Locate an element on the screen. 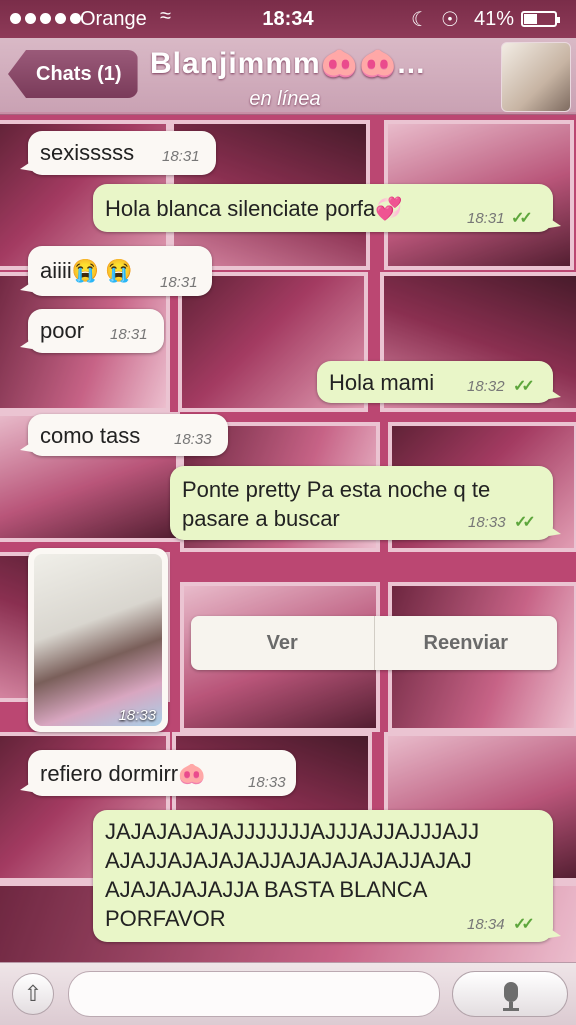 This screenshot has width=576, height=1025. back-to-chats-button: Chats (1) is located at coordinates (73, 74).